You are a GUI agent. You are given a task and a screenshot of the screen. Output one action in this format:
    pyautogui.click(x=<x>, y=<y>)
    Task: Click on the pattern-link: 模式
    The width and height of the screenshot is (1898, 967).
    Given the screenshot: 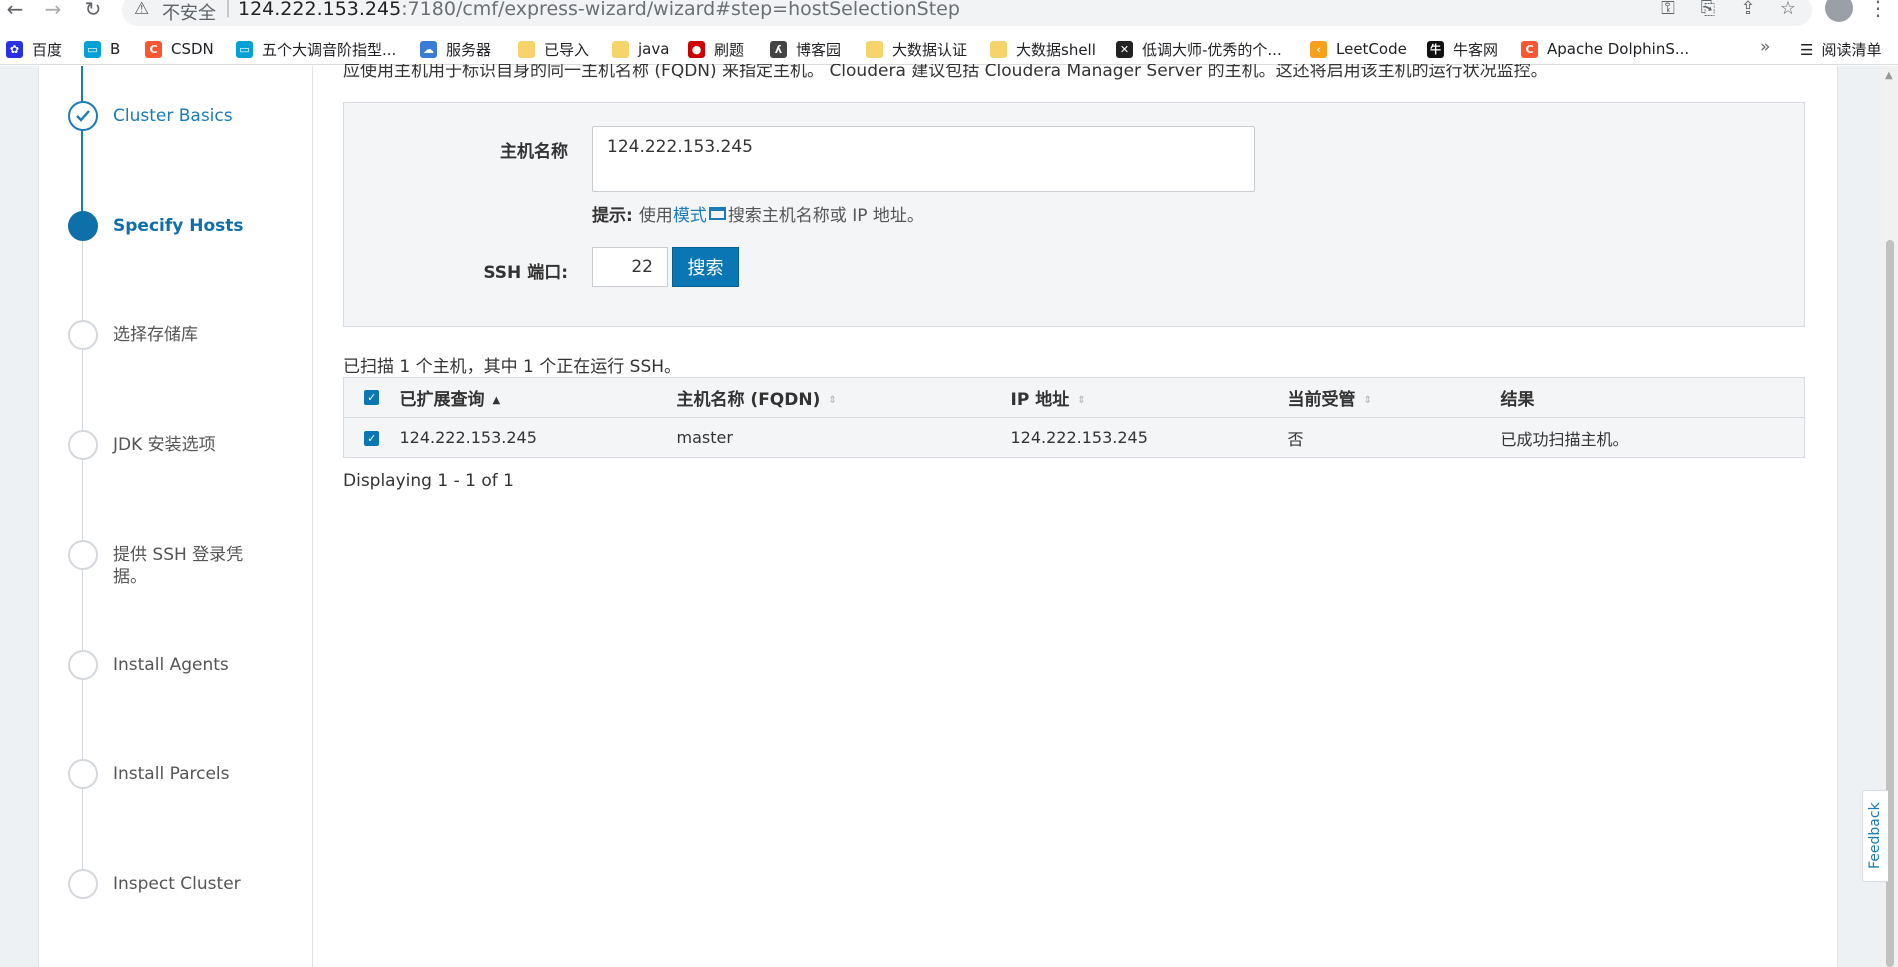 What is the action you would take?
    pyautogui.click(x=690, y=213)
    